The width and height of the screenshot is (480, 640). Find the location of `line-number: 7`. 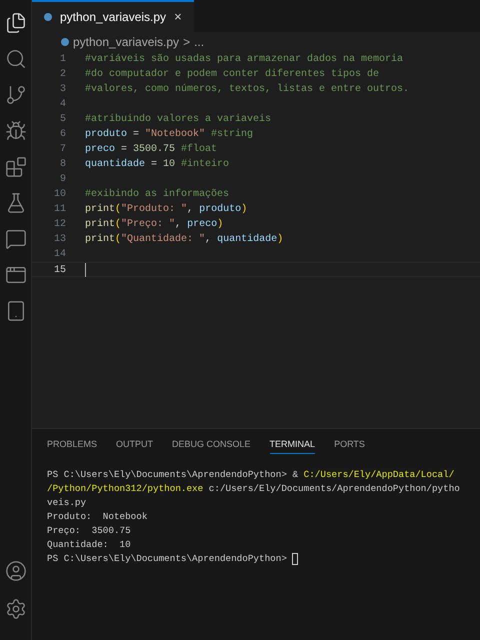

line-number: 7 is located at coordinates (62, 150).